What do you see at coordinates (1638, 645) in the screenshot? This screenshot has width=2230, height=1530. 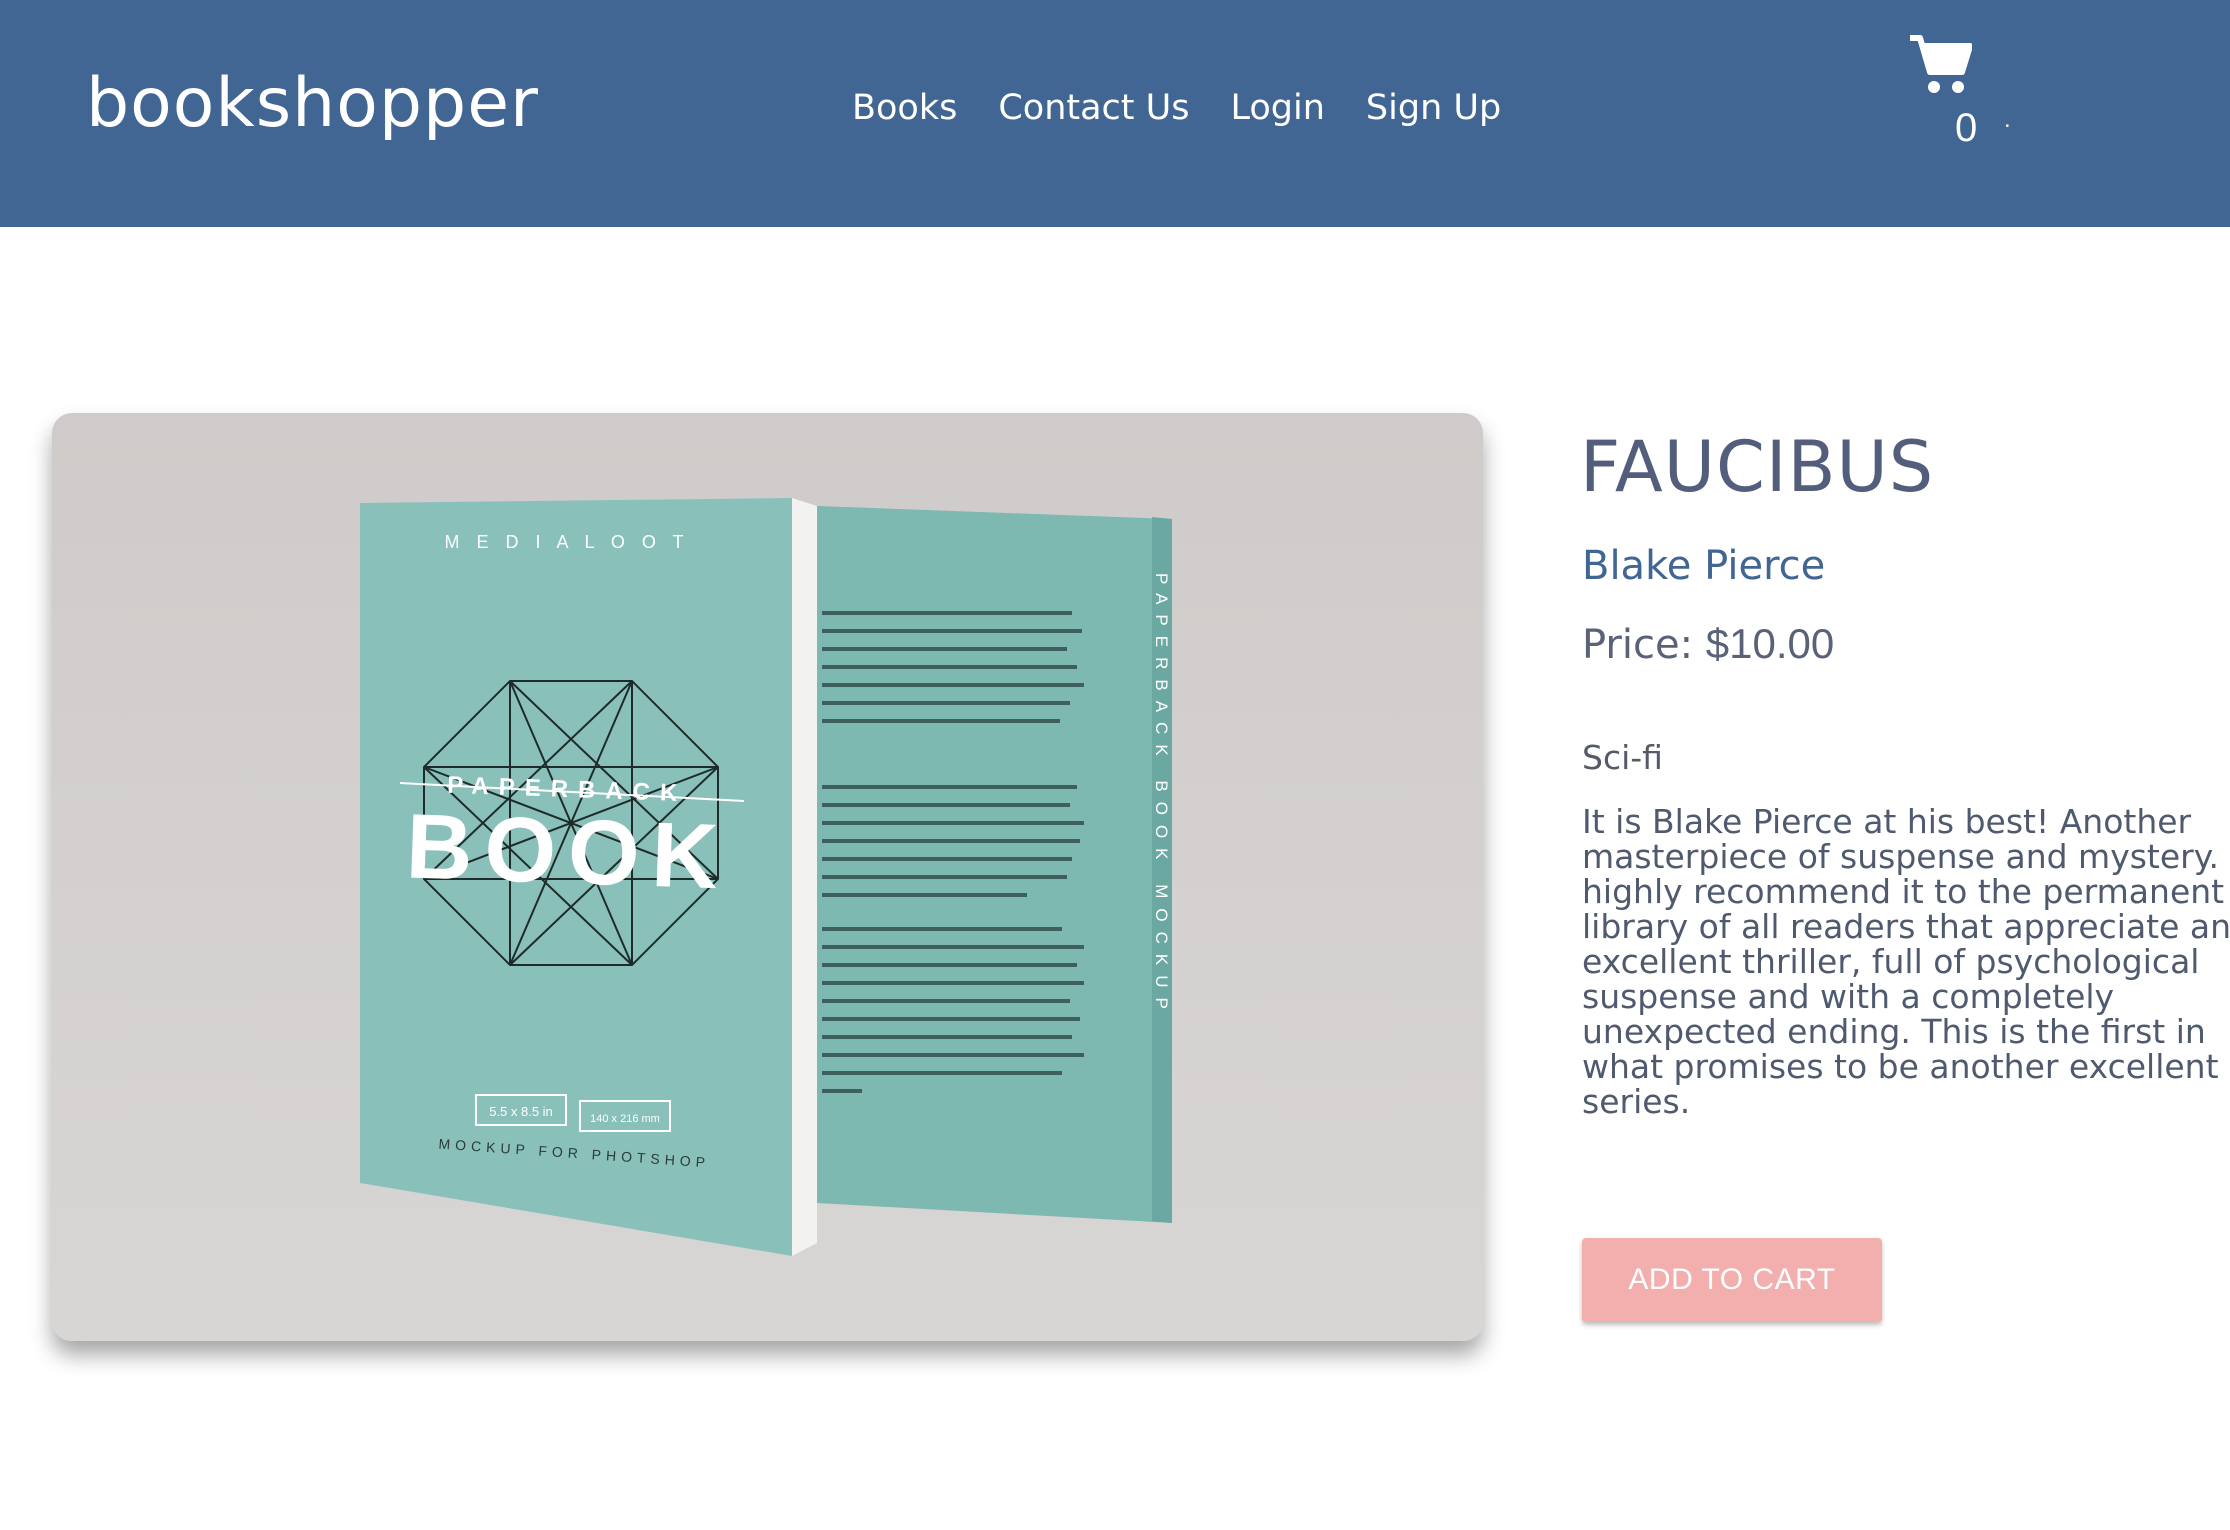 I see `price-label: Price:` at bounding box center [1638, 645].